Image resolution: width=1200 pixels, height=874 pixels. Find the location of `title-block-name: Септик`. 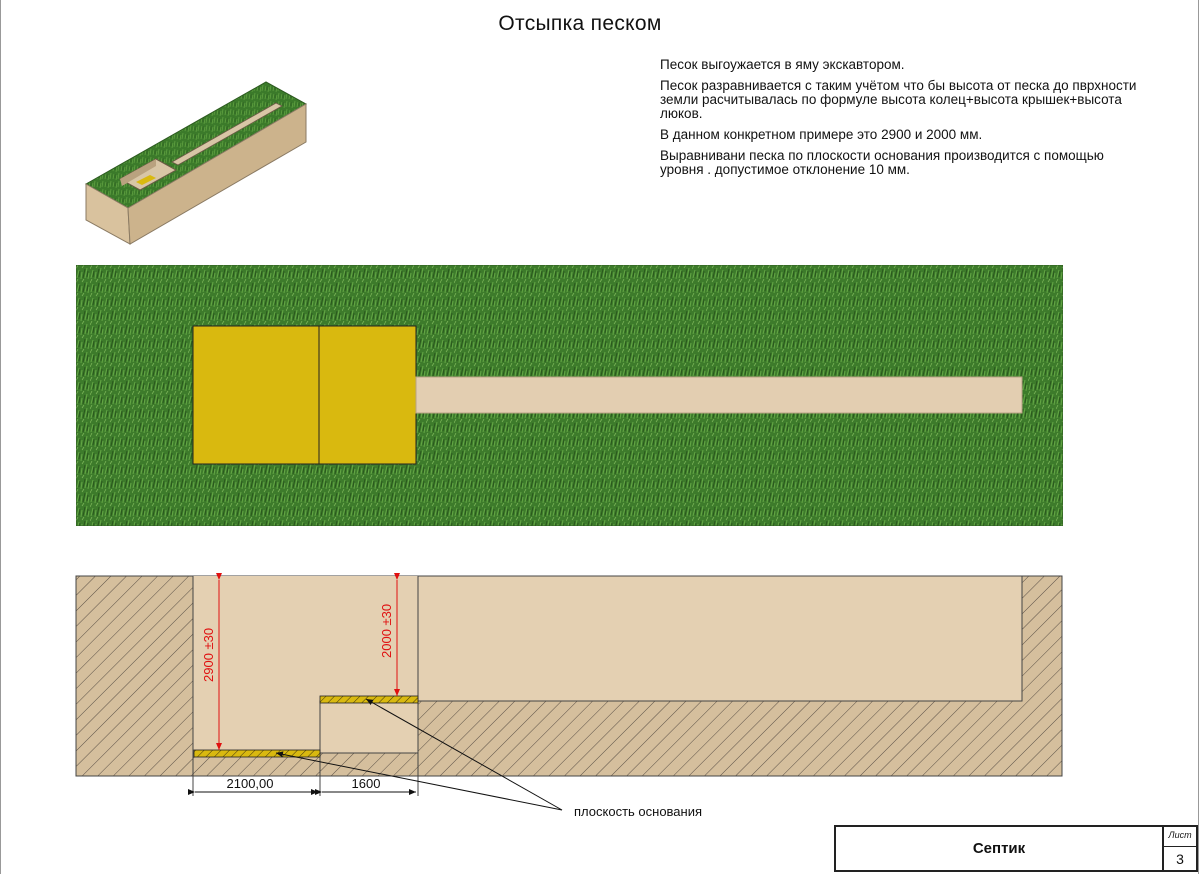

title-block-name: Септик is located at coordinates (998, 848).